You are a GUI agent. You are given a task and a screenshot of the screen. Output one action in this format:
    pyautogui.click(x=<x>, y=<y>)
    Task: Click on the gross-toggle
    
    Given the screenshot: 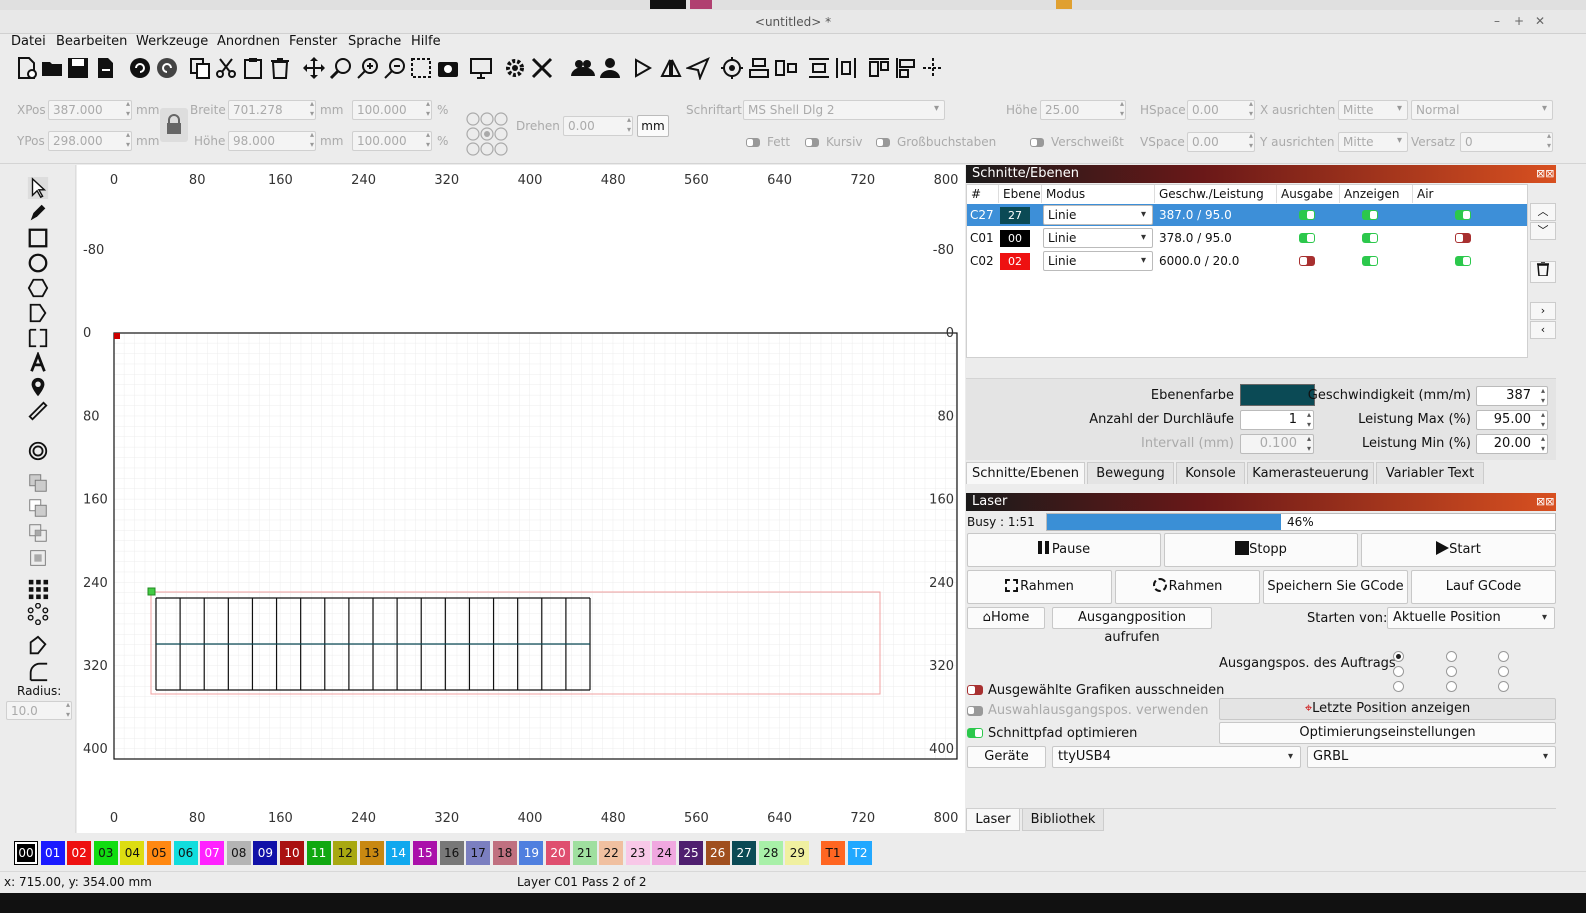 What is the action you would take?
    pyautogui.click(x=883, y=142)
    